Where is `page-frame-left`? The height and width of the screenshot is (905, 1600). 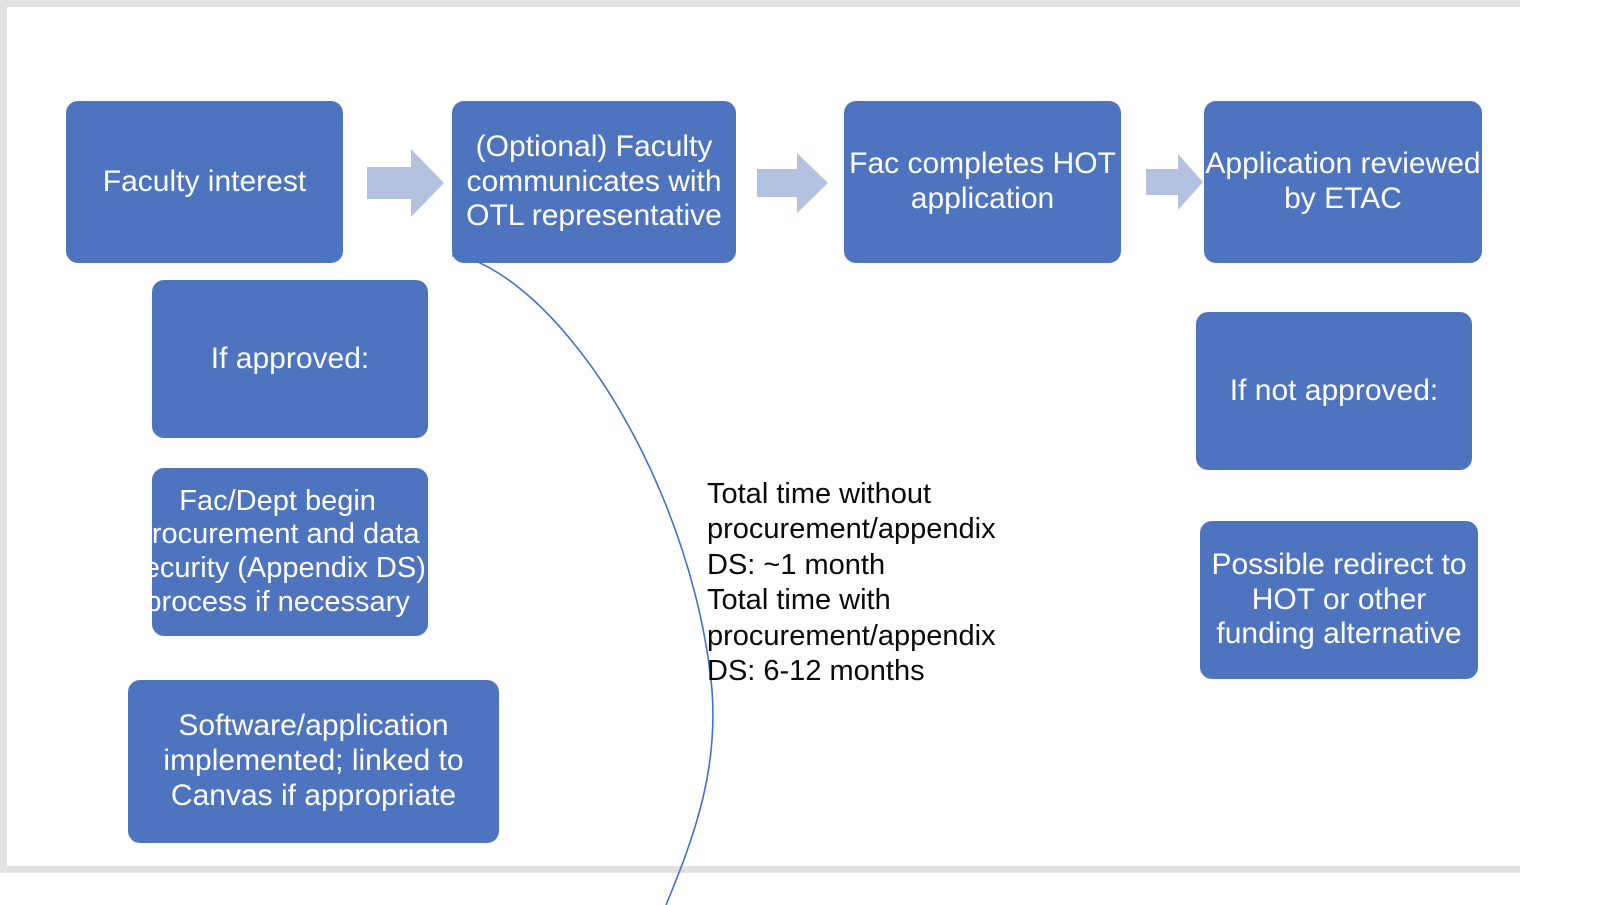
page-frame-left is located at coordinates (3, 436).